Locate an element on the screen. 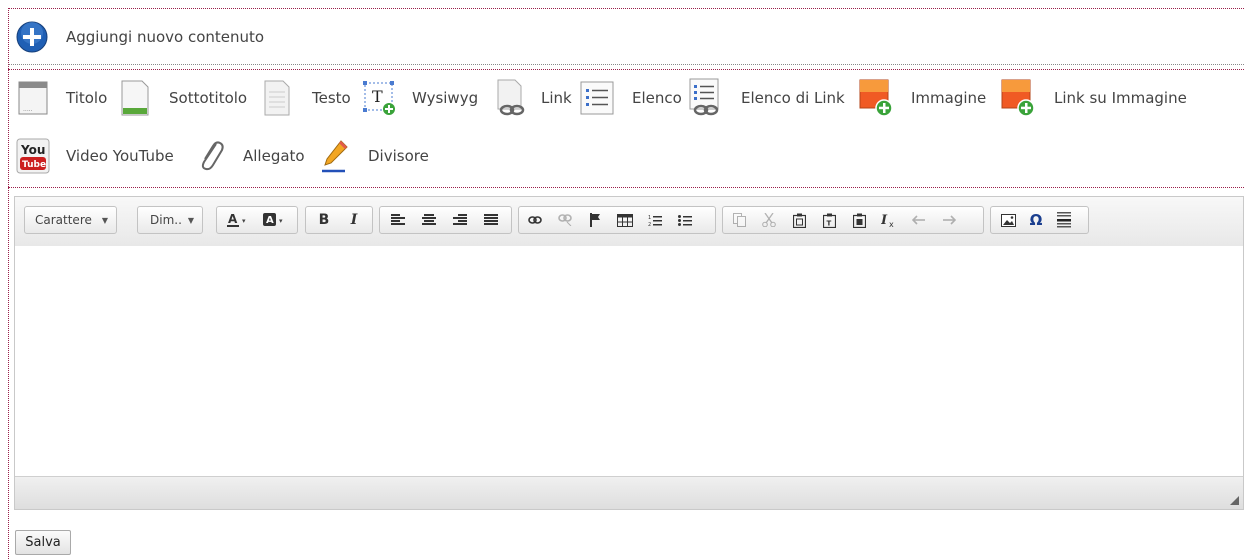  bulleted-list-icon is located at coordinates (685, 220).